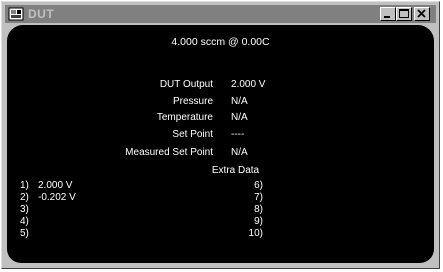  I want to click on reading-value-measured-set-point: N/A, so click(239, 152).